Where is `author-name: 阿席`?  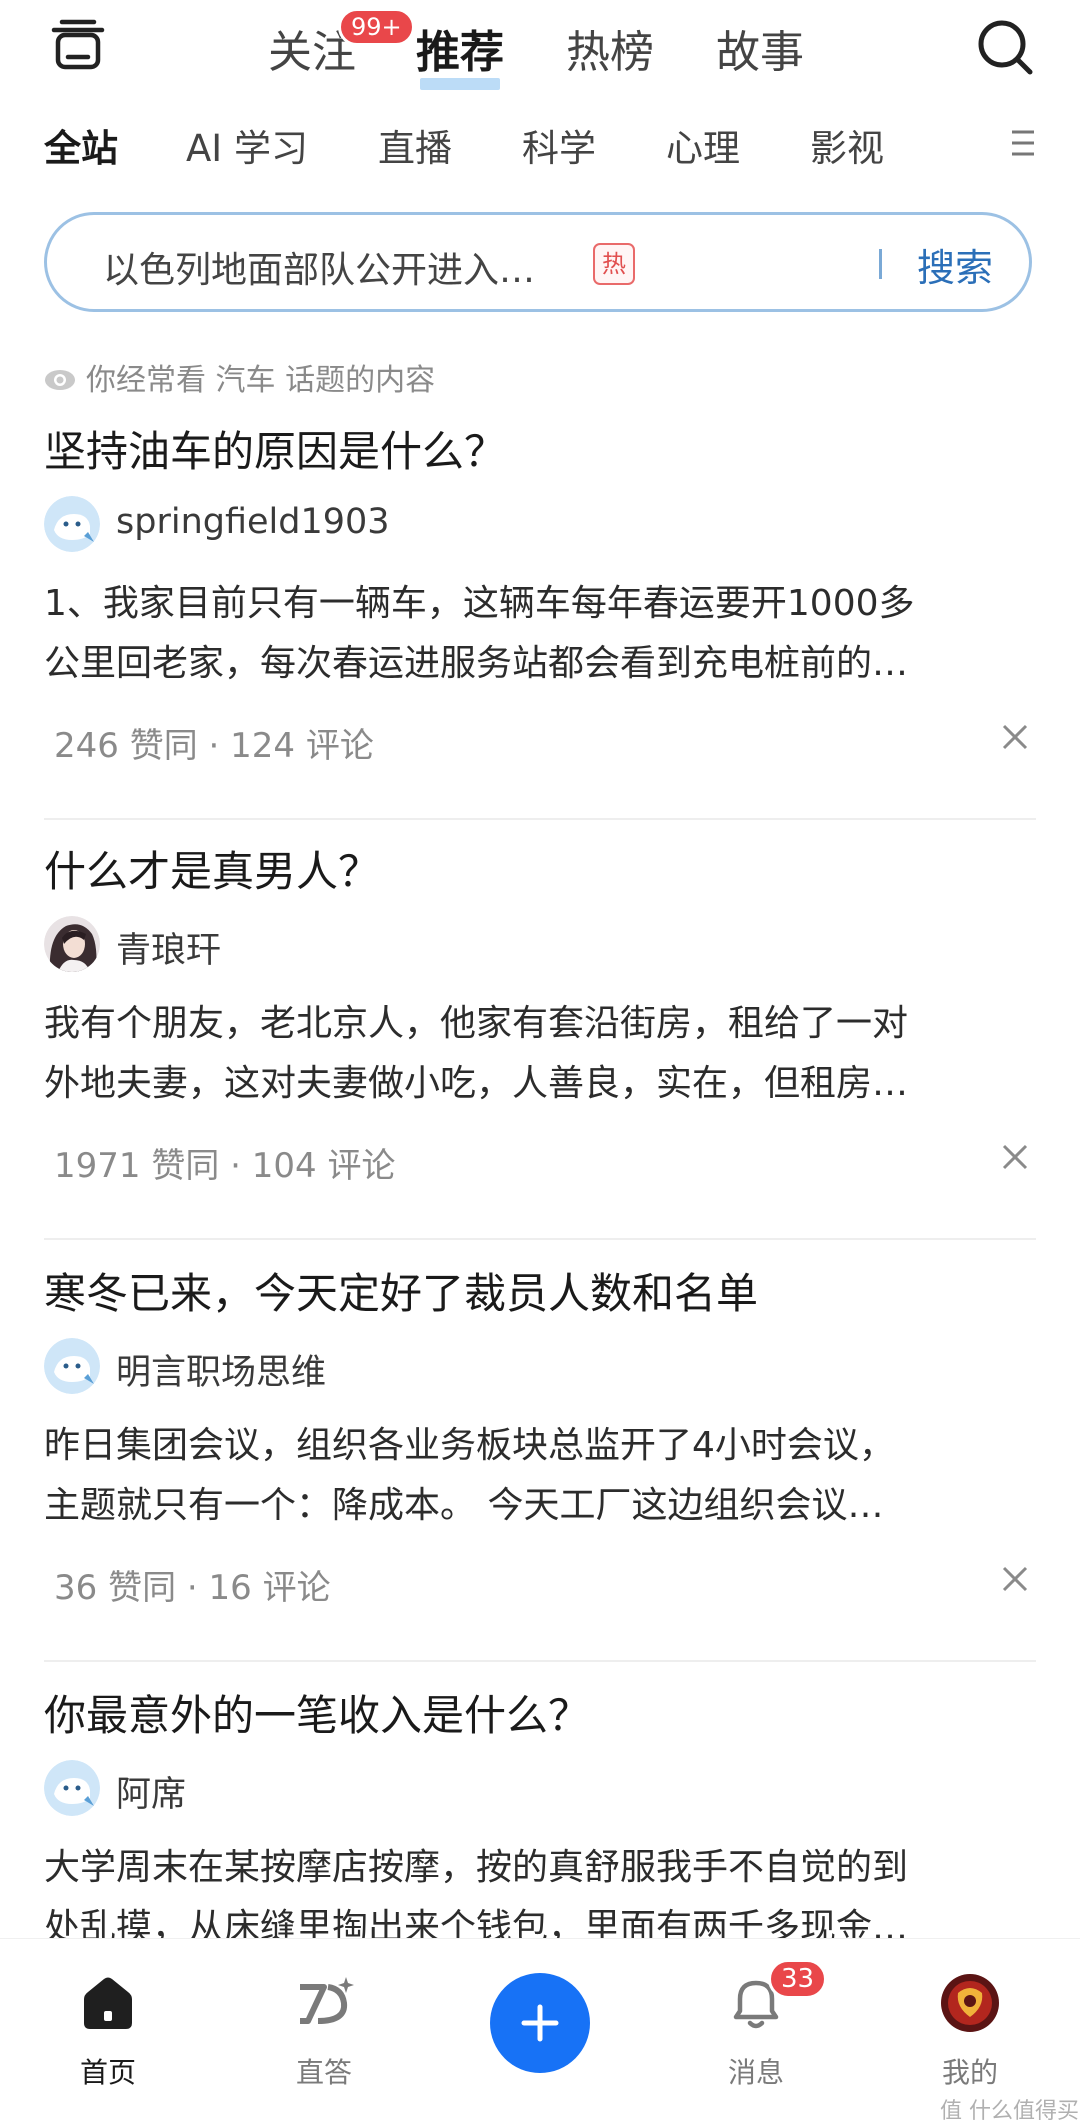 author-name: 阿席 is located at coordinates (151, 1791).